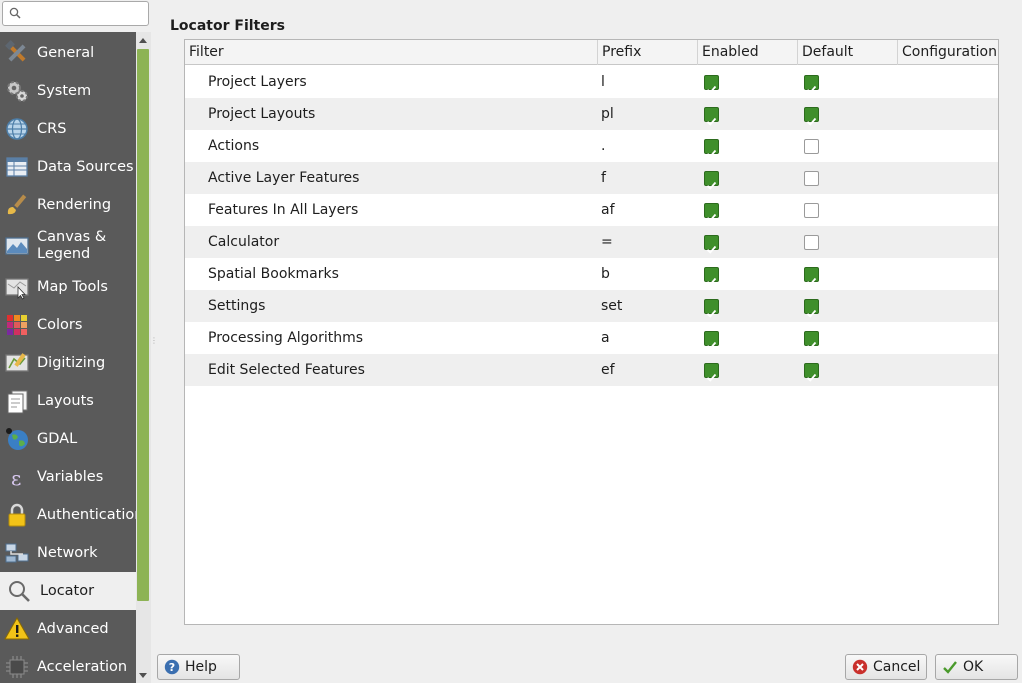  I want to click on nav-item-rendering: Rendering, so click(68, 205).